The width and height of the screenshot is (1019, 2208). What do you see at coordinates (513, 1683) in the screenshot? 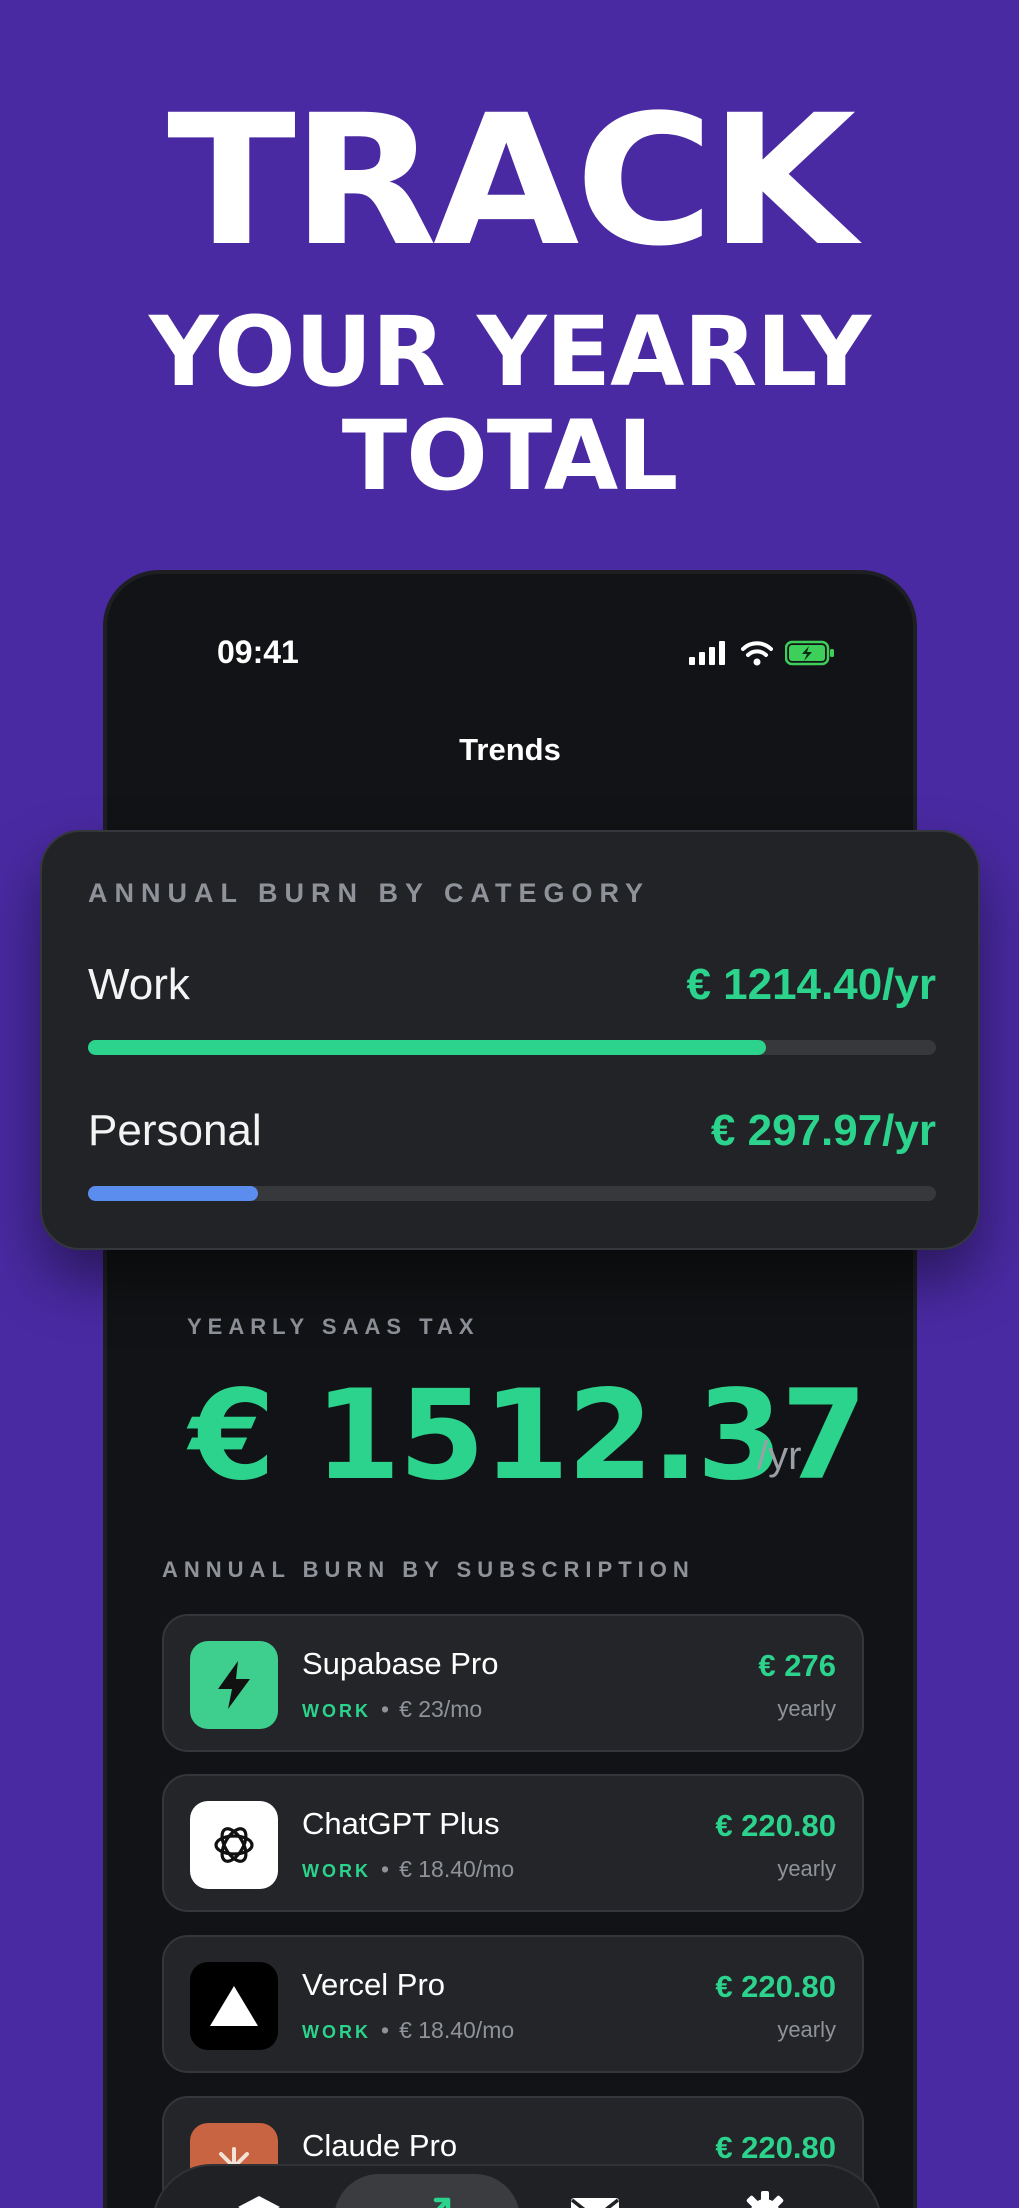
I see `subscription-item: Supabase Pro WORK • € 23/mo € 276 yearly` at bounding box center [513, 1683].